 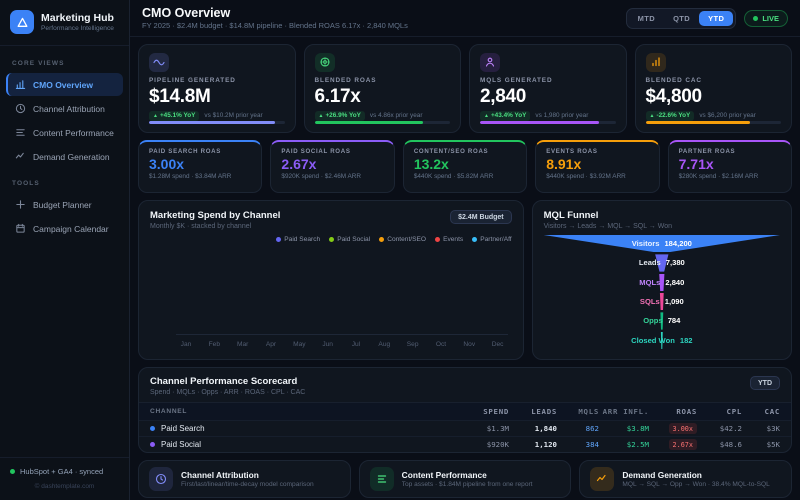 I want to click on kpi-compare: vs 4.86x prior year, so click(x=396, y=116).